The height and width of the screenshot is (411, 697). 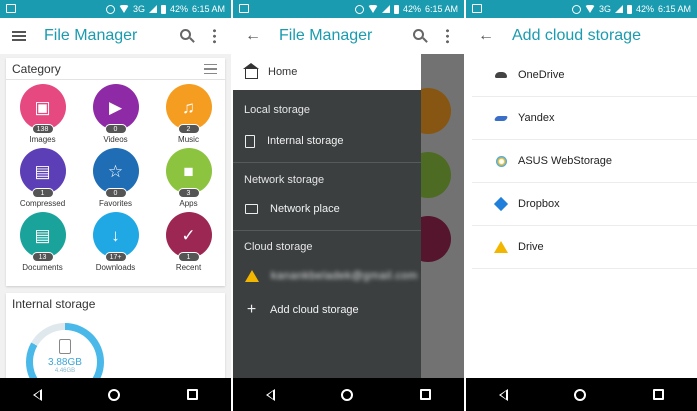 What do you see at coordinates (539, 204) in the screenshot?
I see `cloud-service-label: Dropbox` at bounding box center [539, 204].